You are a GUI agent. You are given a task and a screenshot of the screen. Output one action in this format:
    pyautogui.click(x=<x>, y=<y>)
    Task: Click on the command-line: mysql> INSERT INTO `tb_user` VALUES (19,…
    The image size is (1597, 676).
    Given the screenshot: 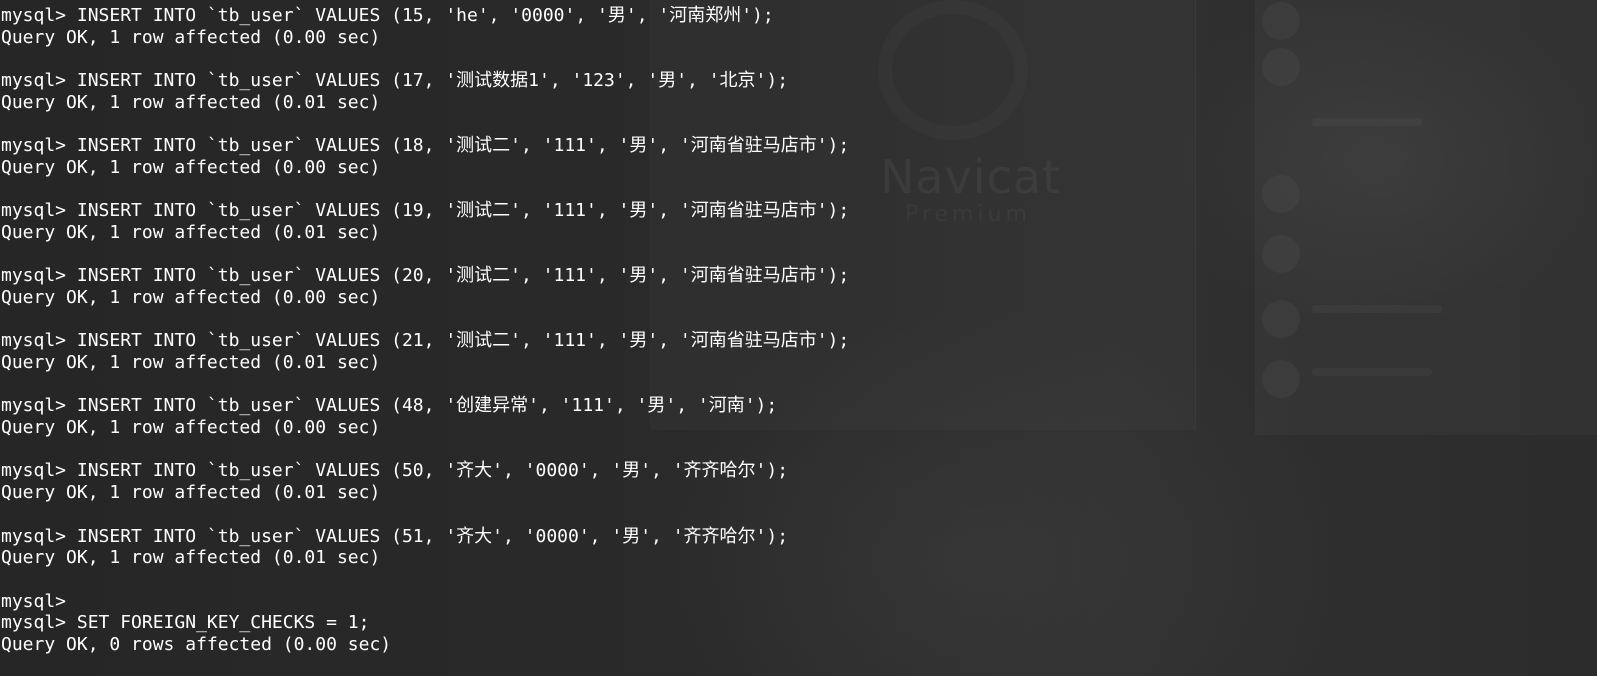 What is the action you would take?
    pyautogui.click(x=425, y=211)
    